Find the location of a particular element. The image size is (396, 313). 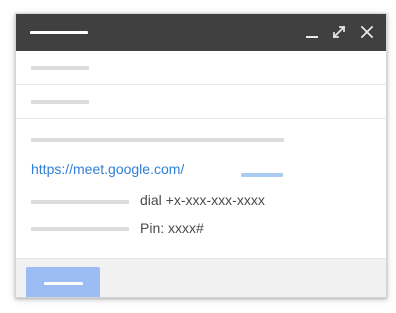

meet-code-placeholder is located at coordinates (262, 175).